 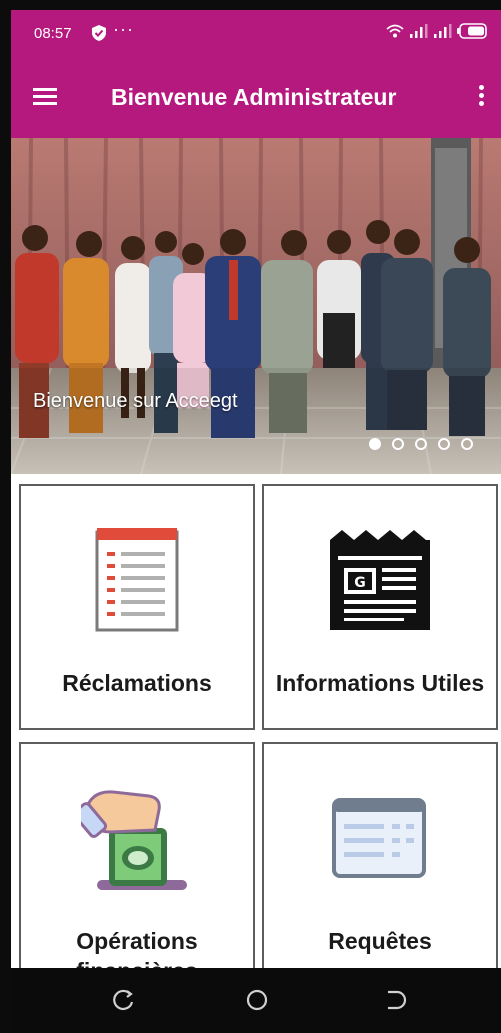 What do you see at coordinates (380, 683) in the screenshot?
I see `tile-label: Informations Utiles` at bounding box center [380, 683].